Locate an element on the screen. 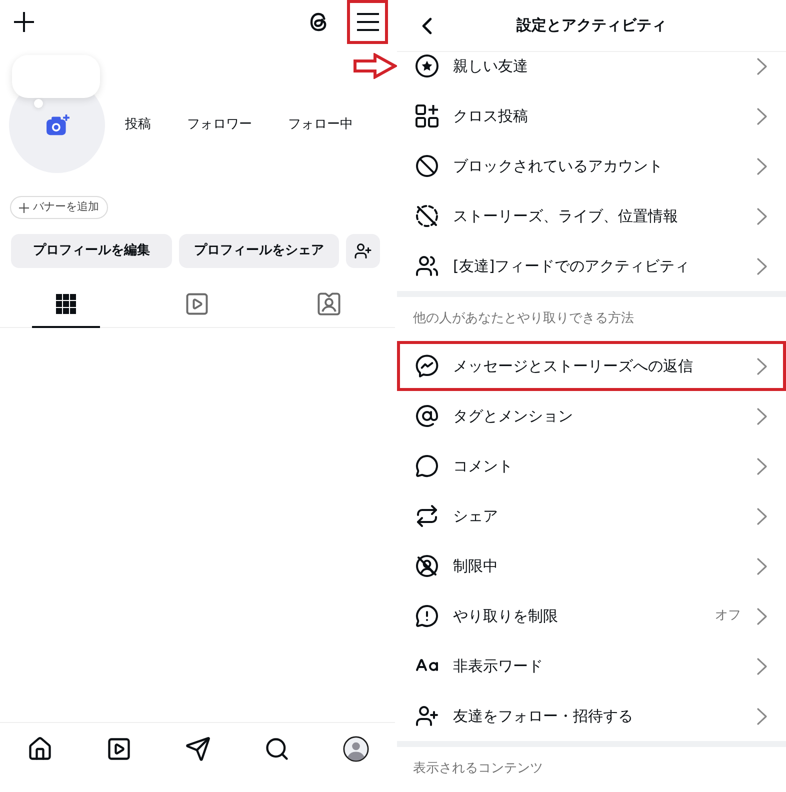  settings-row: タグとメンション is located at coordinates (591, 416).